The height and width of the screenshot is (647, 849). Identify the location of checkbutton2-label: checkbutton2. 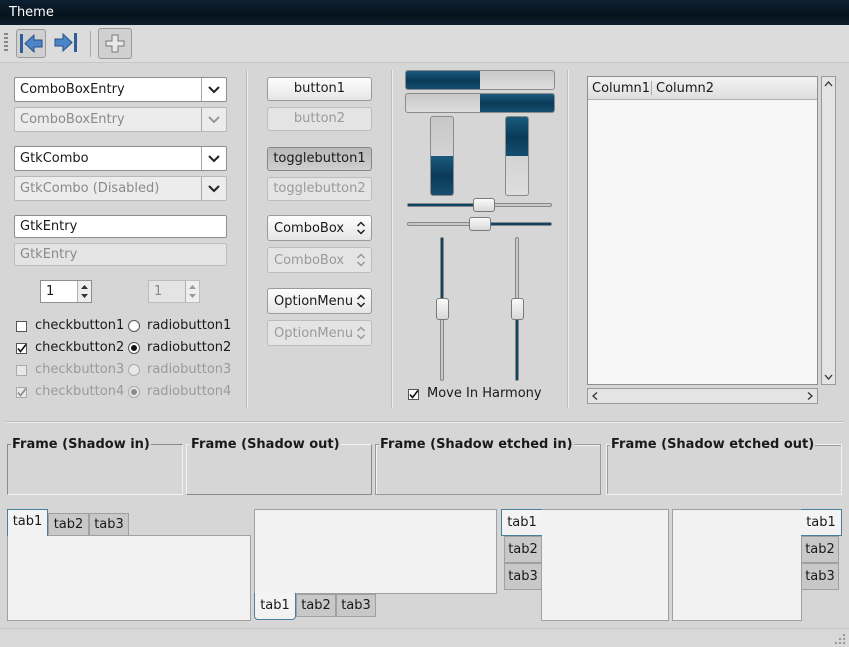
(79, 347).